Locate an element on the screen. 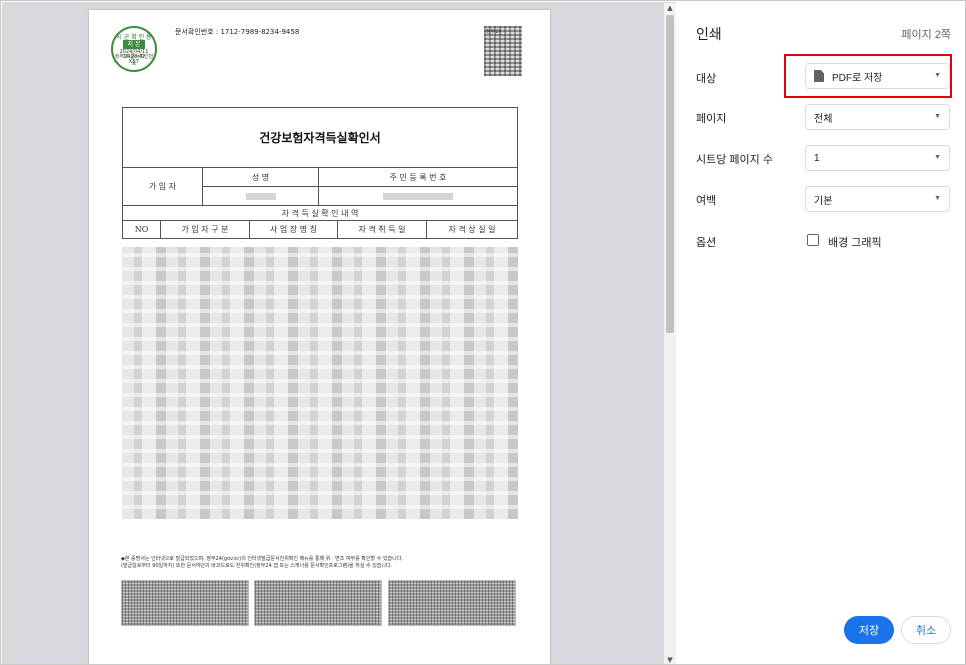 The width and height of the screenshot is (966, 665). file-icon is located at coordinates (819, 76).